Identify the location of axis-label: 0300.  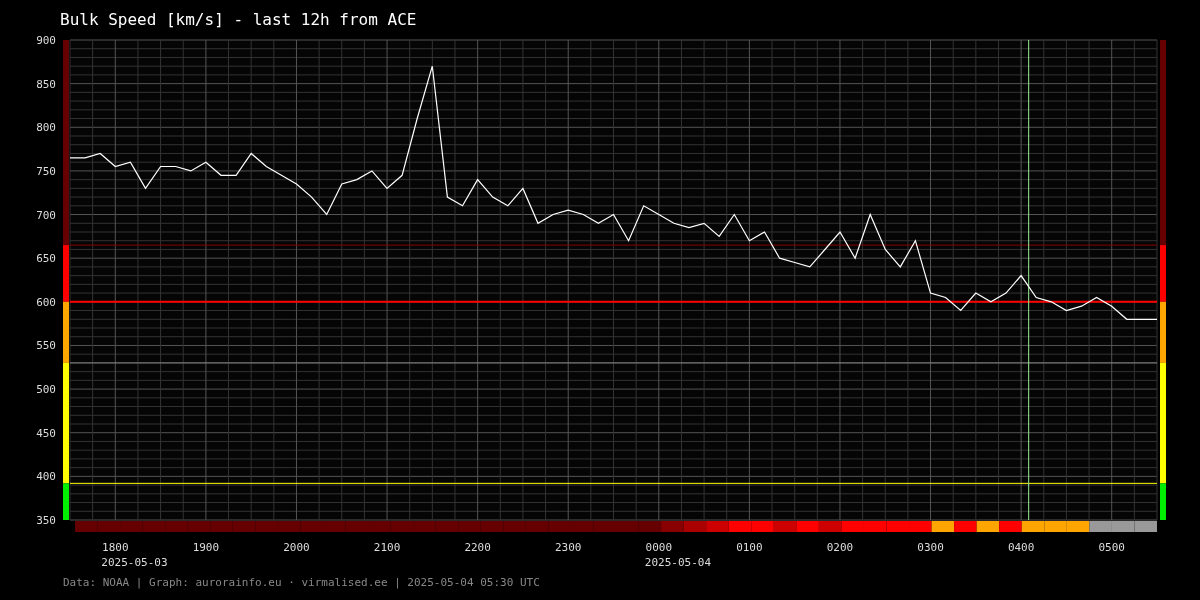
(930, 547).